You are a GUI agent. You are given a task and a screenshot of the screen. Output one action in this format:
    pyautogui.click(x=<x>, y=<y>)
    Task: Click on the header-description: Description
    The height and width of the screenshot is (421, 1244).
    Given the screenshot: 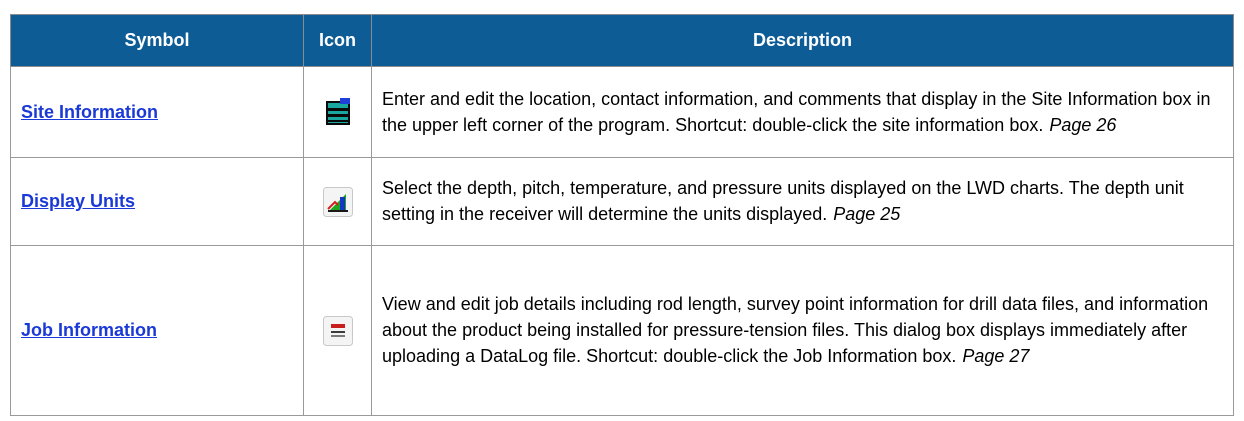 What is the action you would take?
    pyautogui.click(x=802, y=40)
    